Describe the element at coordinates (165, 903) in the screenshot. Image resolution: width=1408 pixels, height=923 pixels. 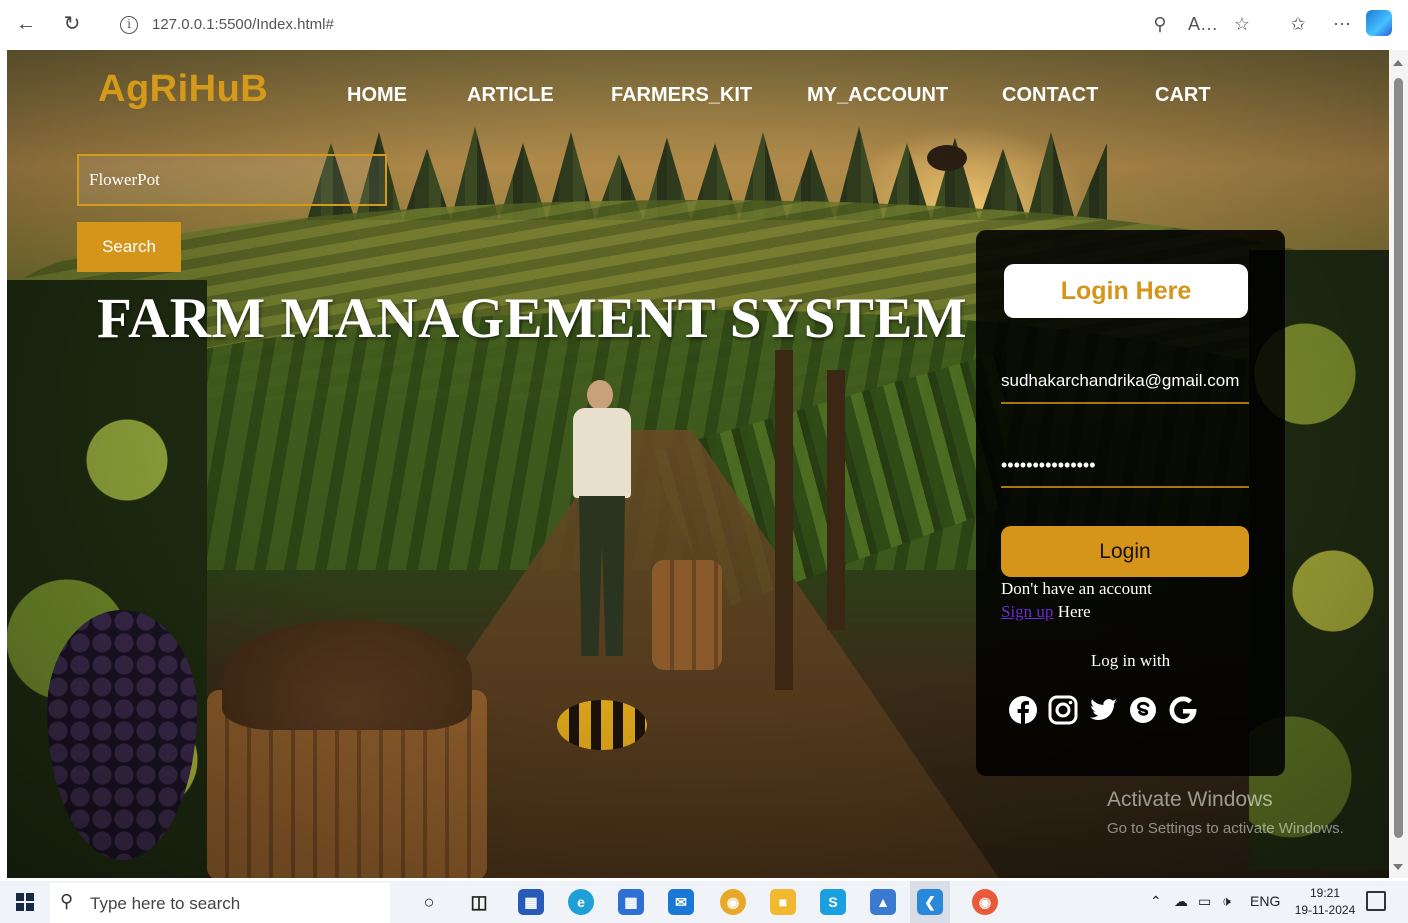
I see `taskbar-search-placeholder: Type here to search` at that location.